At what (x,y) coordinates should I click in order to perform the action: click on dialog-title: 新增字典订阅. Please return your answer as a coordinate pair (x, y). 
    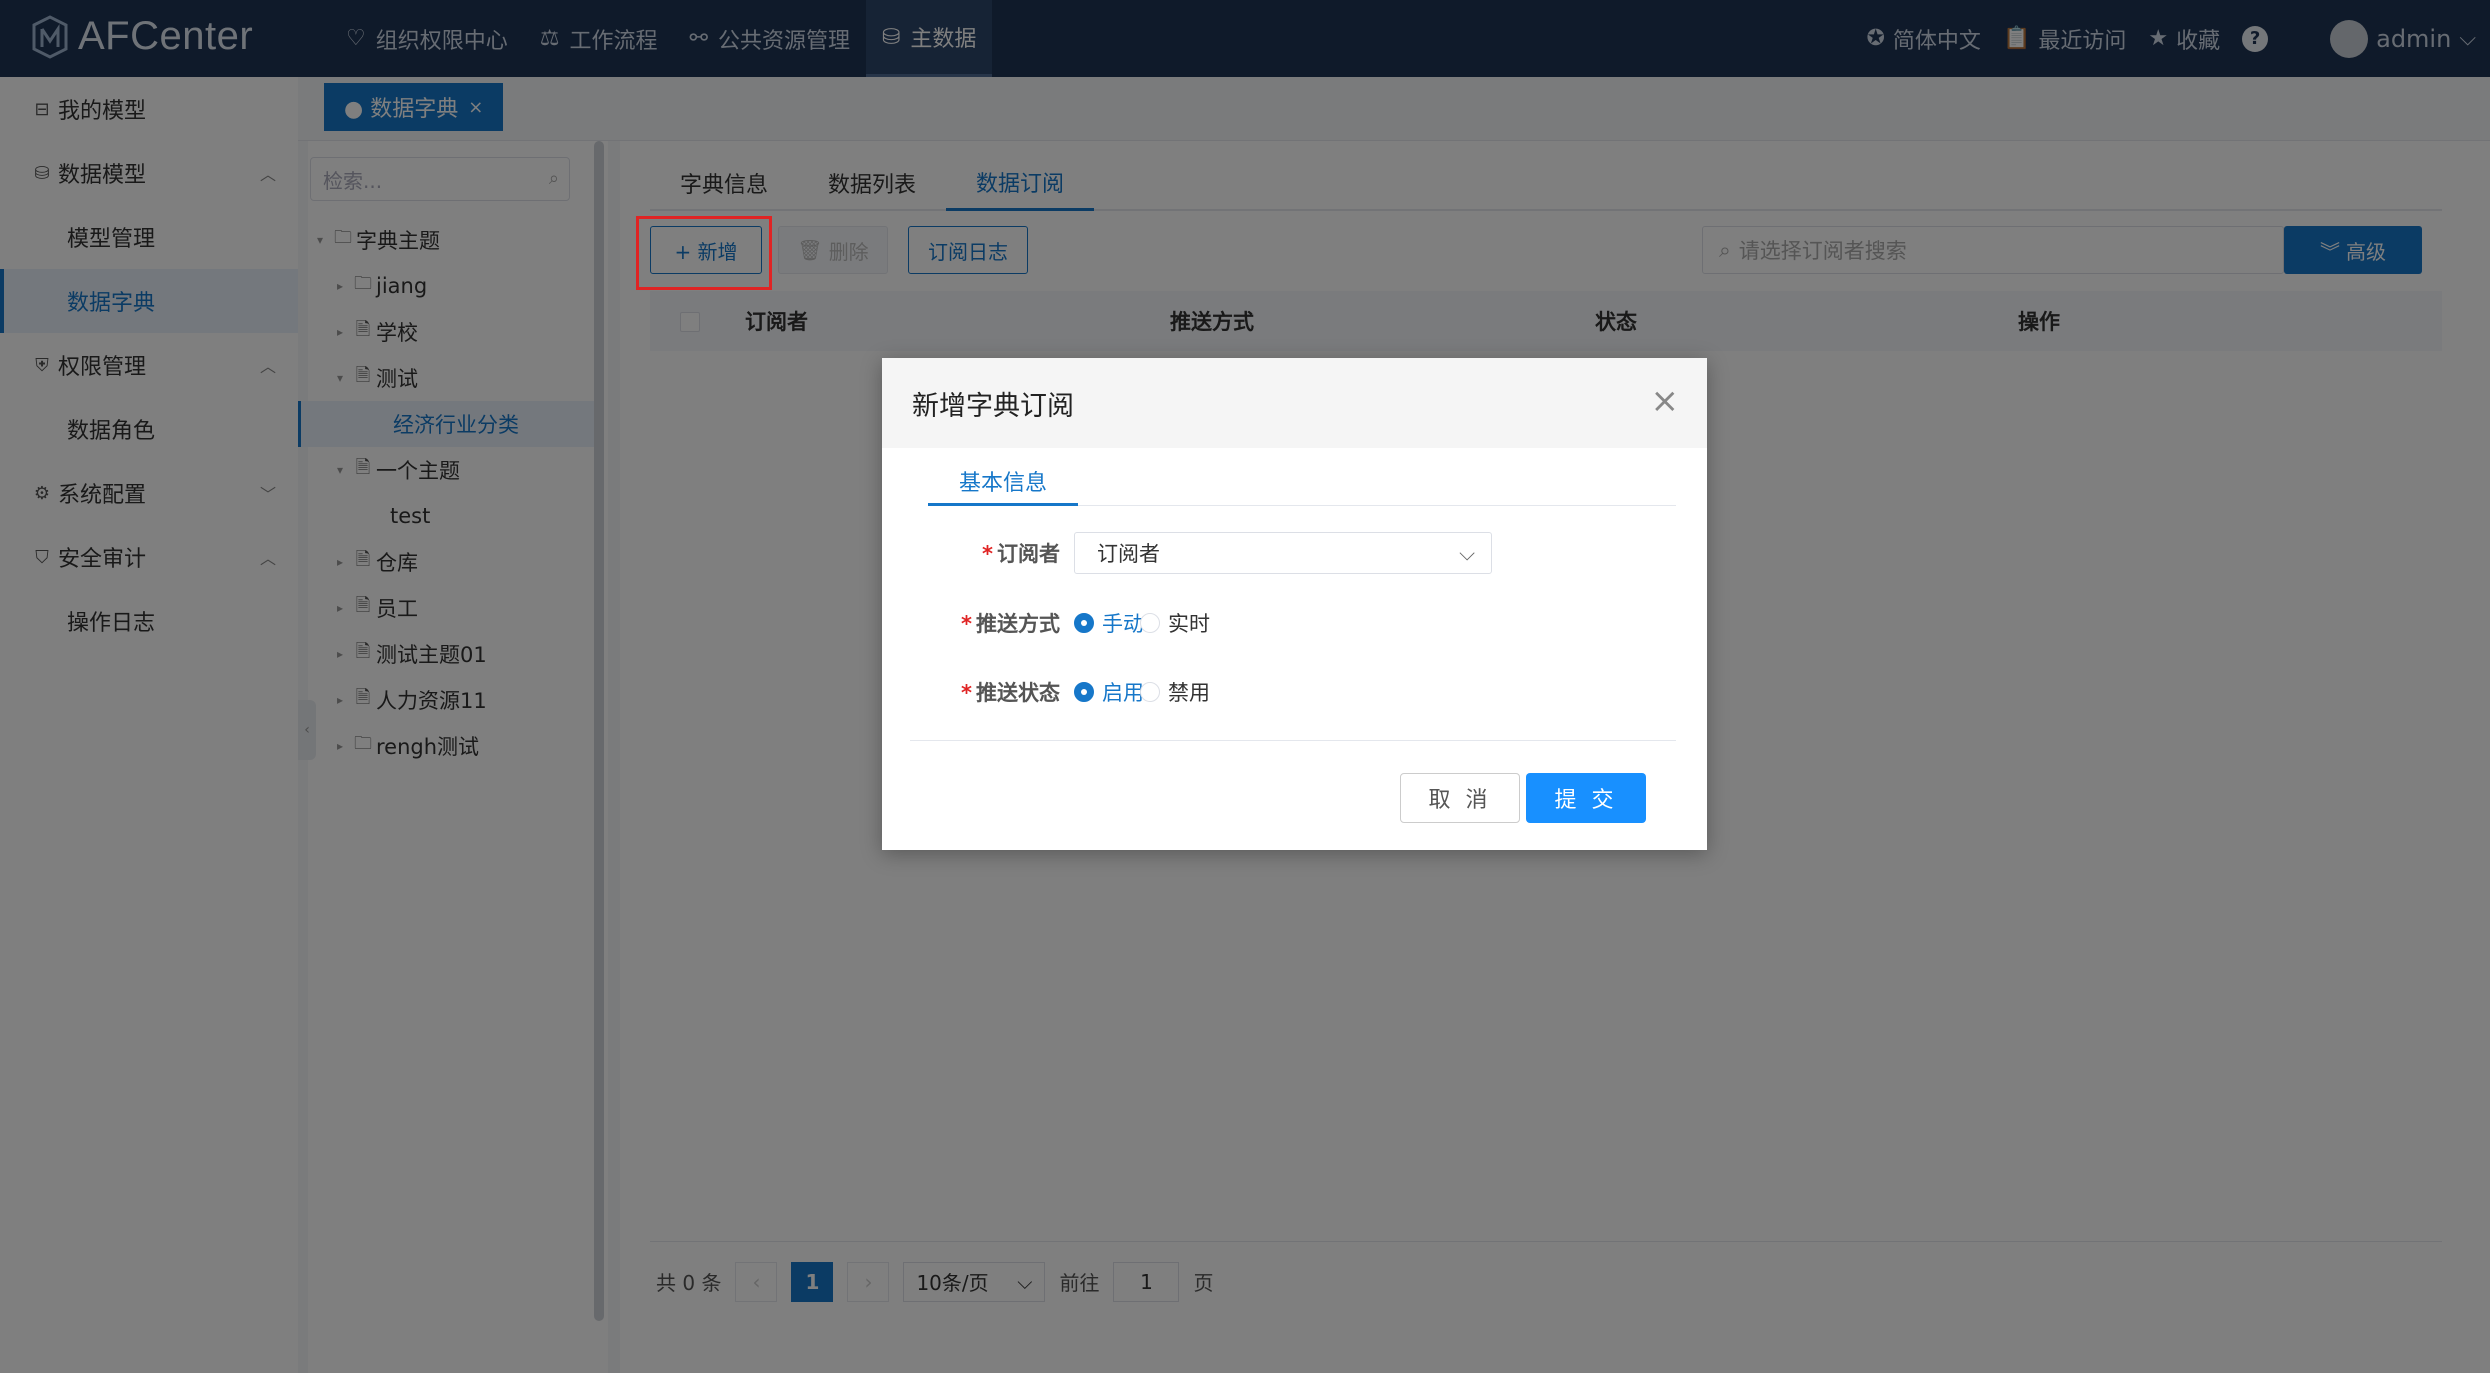
    Looking at the image, I should click on (993, 406).